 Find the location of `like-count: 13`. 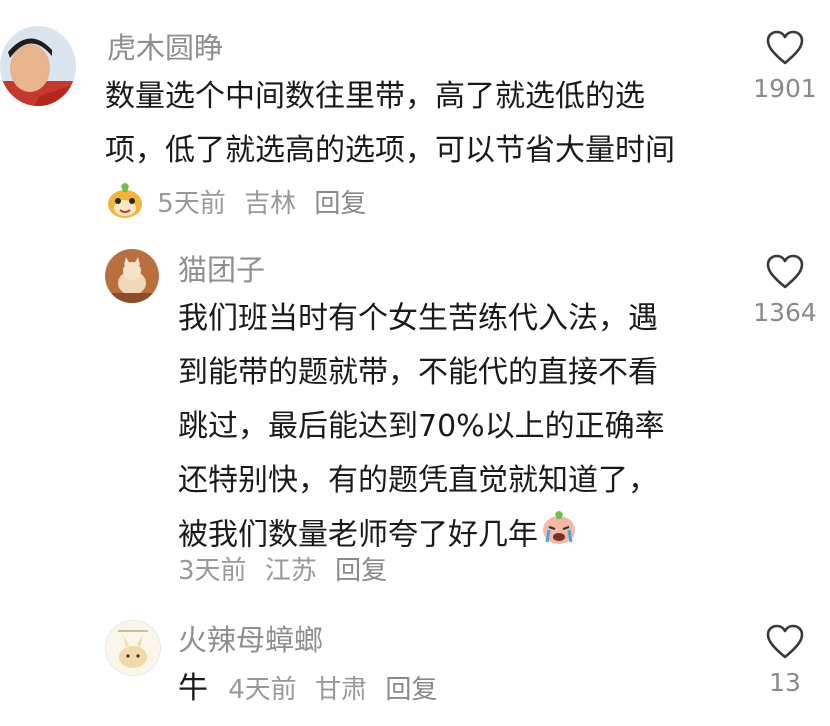

like-count: 13 is located at coordinates (785, 682).